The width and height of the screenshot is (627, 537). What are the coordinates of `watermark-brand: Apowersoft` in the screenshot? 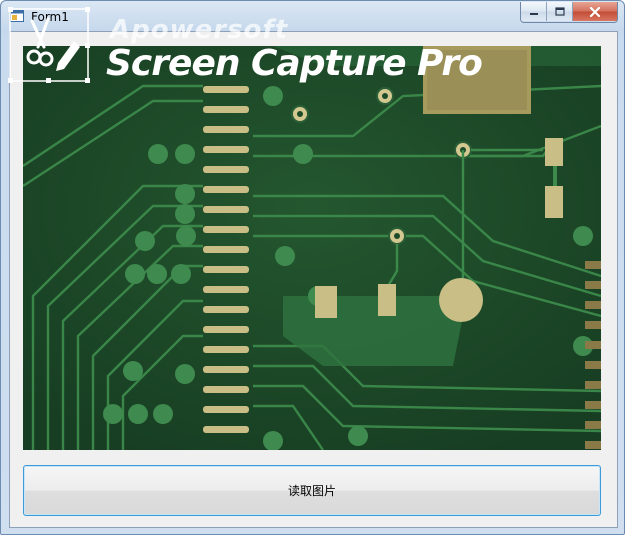 It's located at (199, 30).